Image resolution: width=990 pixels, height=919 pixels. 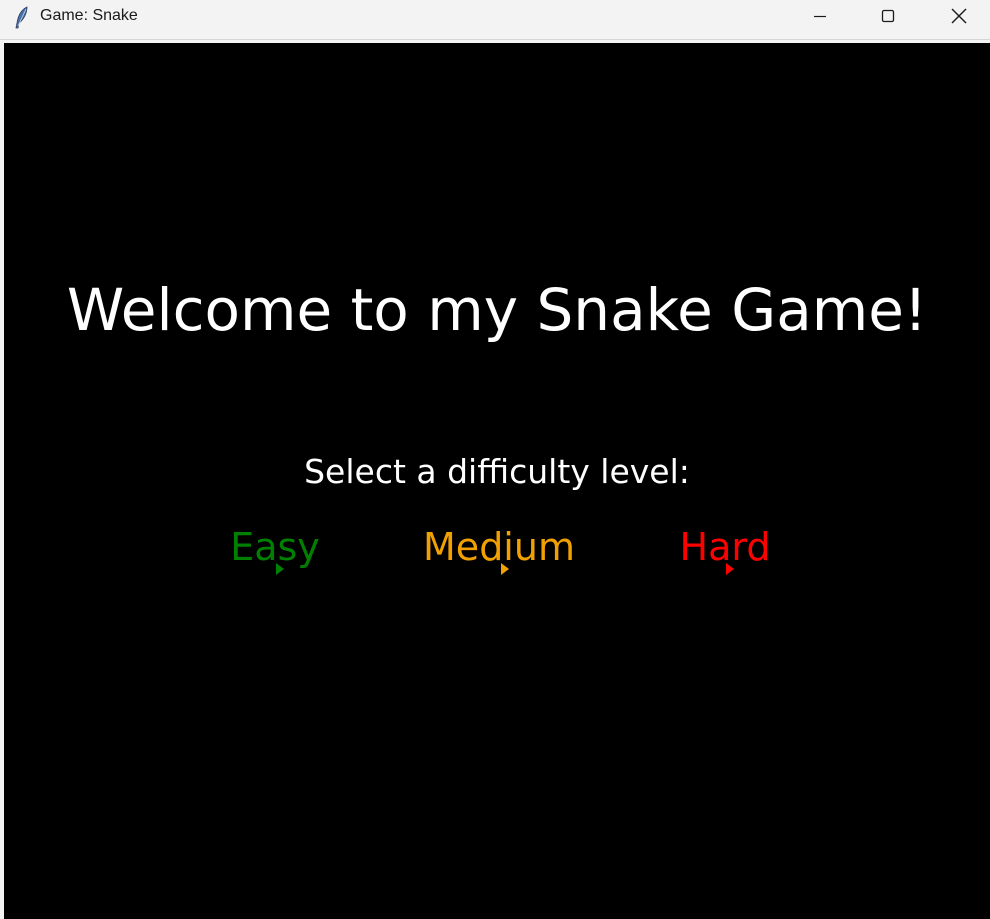 I want to click on minimize-button, so click(x=820, y=16).